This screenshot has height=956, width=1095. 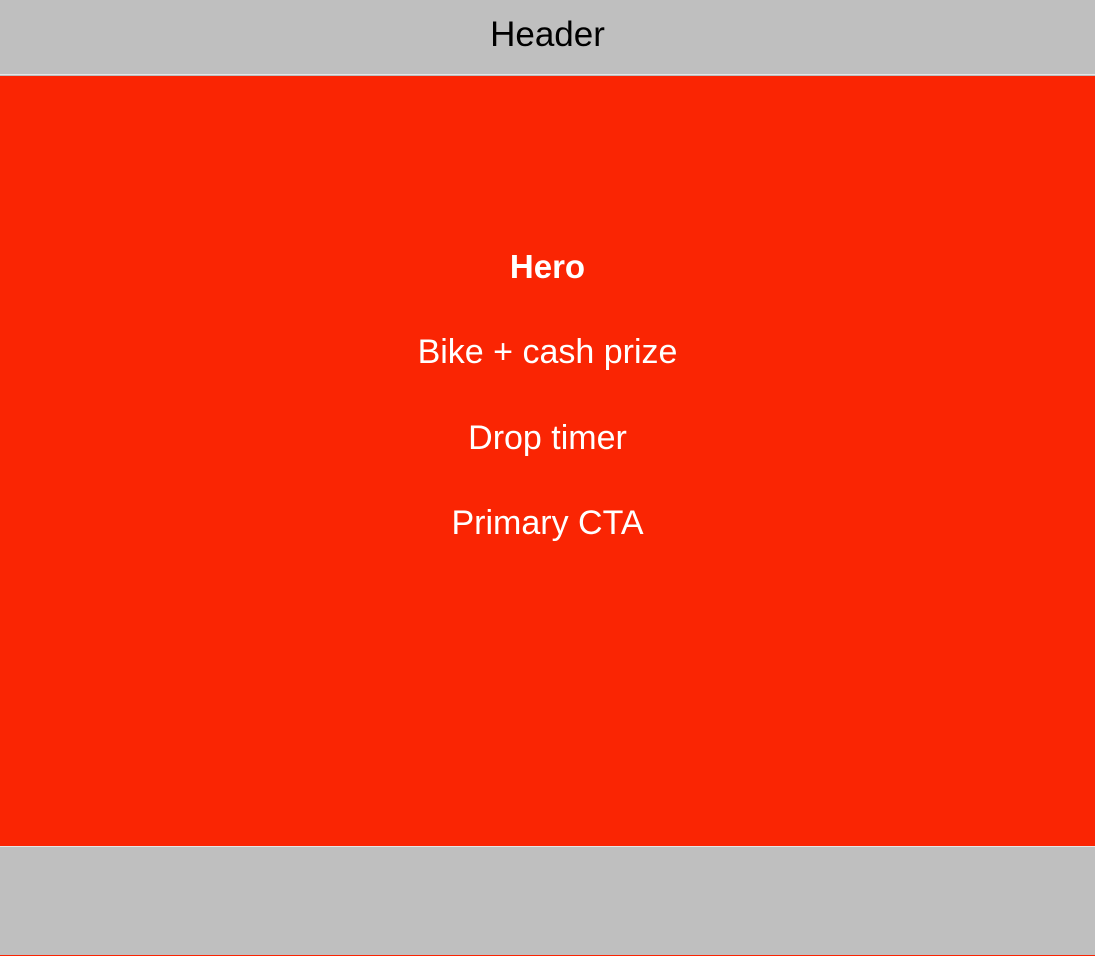 I want to click on hero-prize-text: Bike + cash prize, so click(x=547, y=352).